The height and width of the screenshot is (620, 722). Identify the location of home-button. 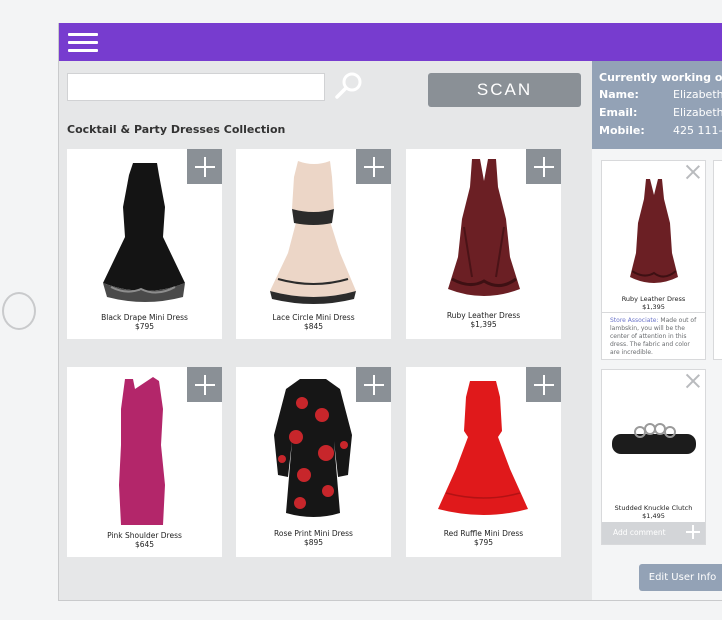
(19, 311).